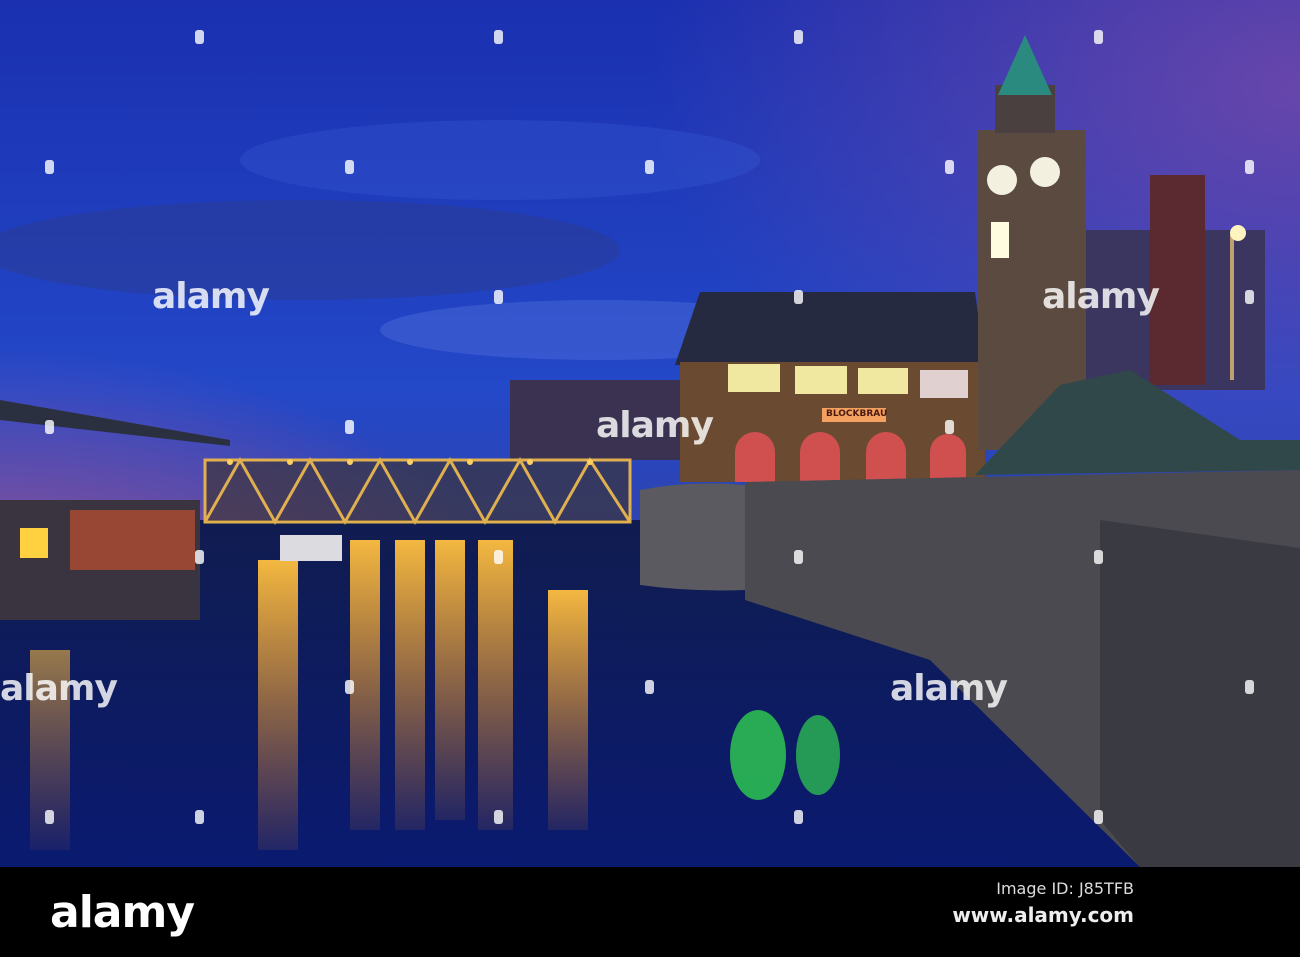 This screenshot has height=957, width=1300. I want to click on blockbrau-sign-text: BLOCKBRAU, so click(857, 414).